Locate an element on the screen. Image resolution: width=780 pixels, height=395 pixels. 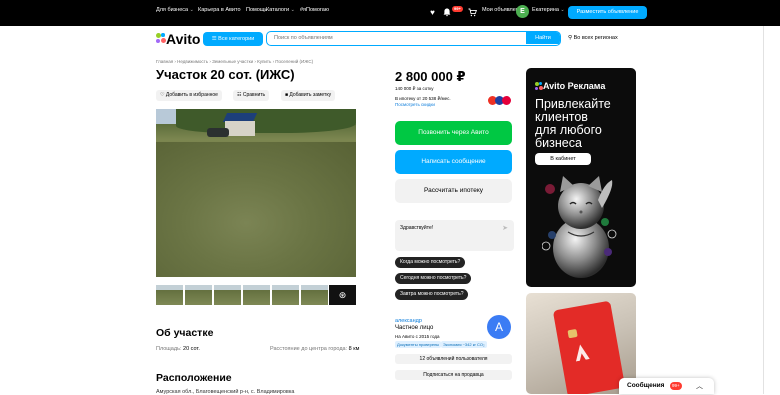
chat-box: Здравствуйте! ➤ is located at coordinates (454, 235).